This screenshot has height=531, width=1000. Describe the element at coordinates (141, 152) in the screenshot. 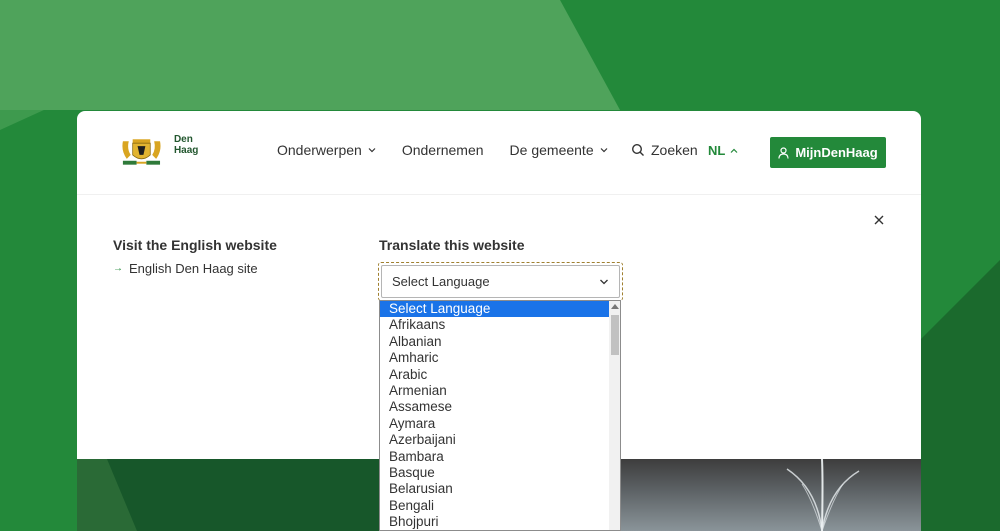

I see `crest-icon` at that location.